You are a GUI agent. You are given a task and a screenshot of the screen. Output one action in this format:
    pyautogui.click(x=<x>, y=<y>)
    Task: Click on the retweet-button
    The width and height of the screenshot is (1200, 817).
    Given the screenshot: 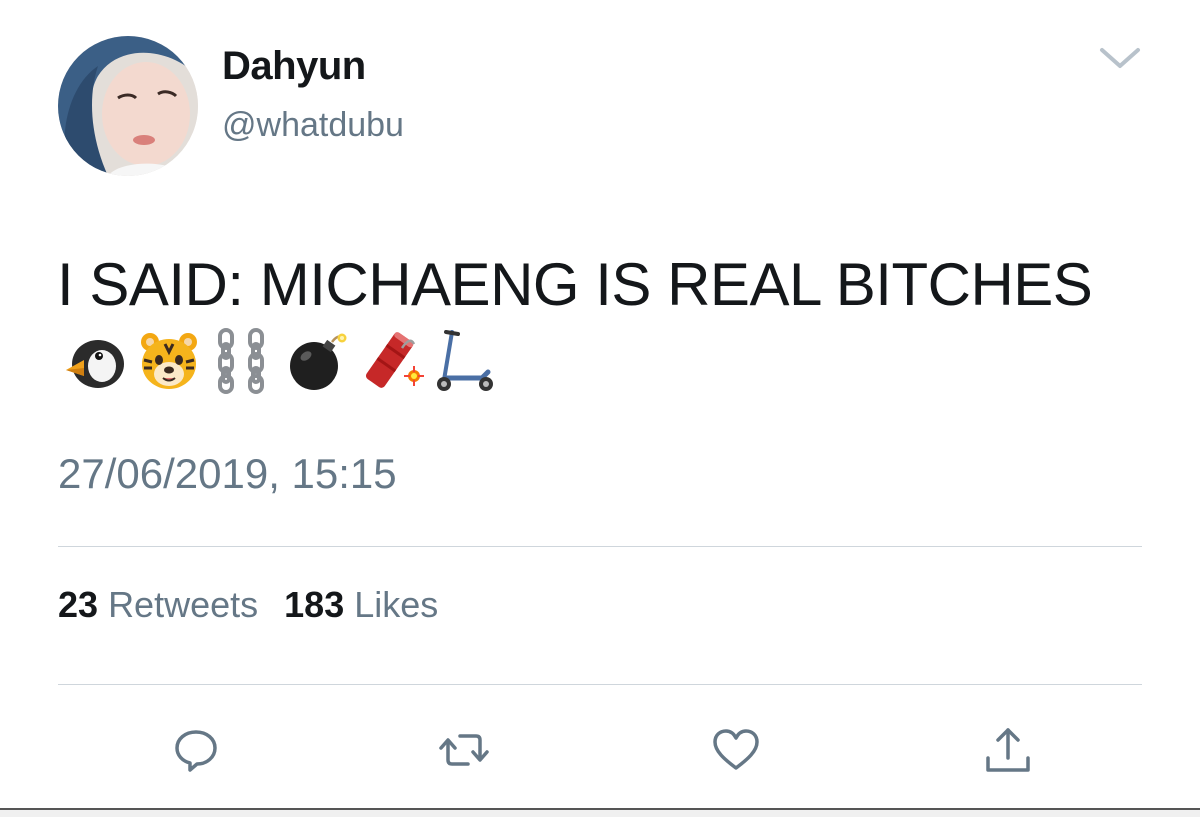 What is the action you would take?
    pyautogui.click(x=464, y=750)
    